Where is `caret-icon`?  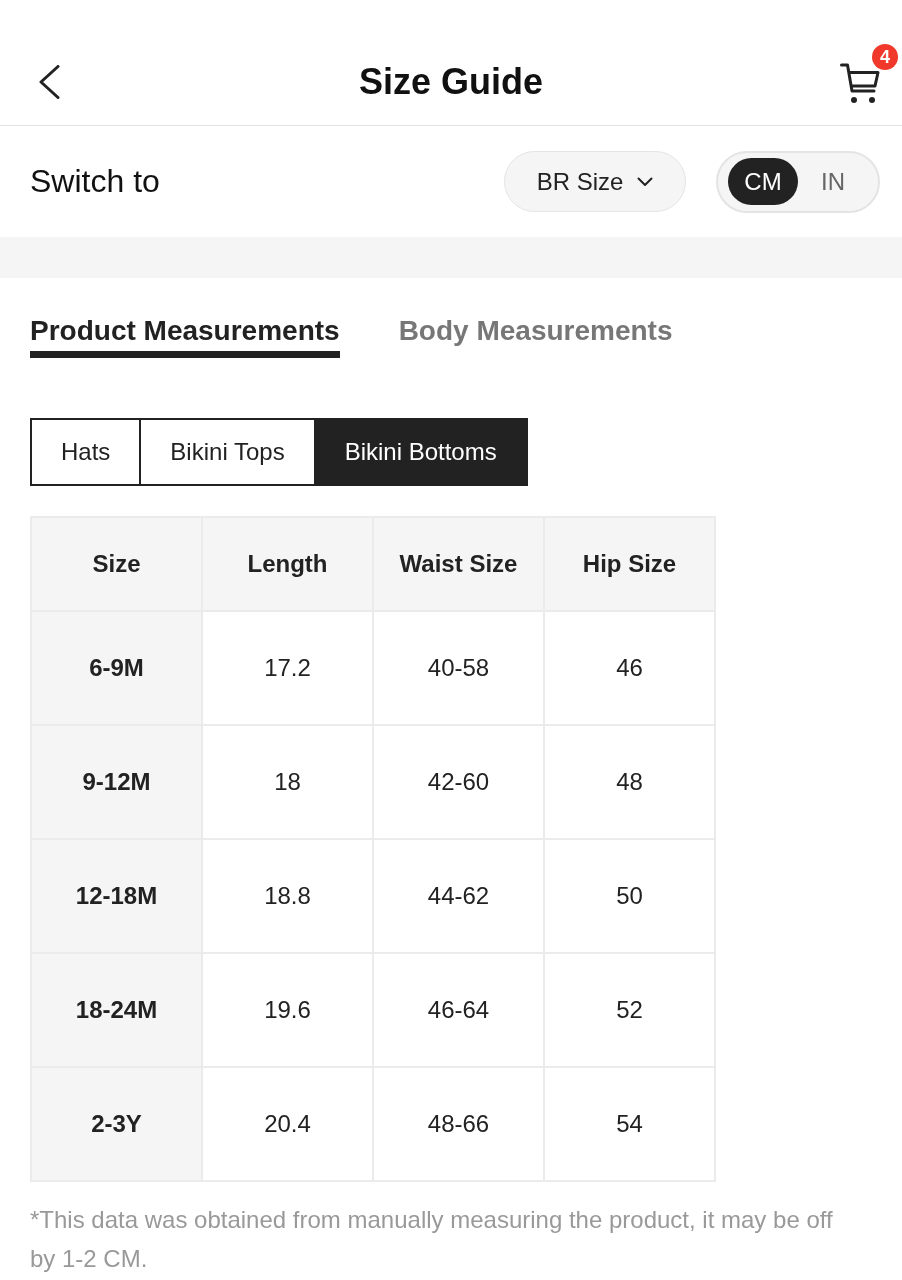
caret-icon is located at coordinates (645, 181).